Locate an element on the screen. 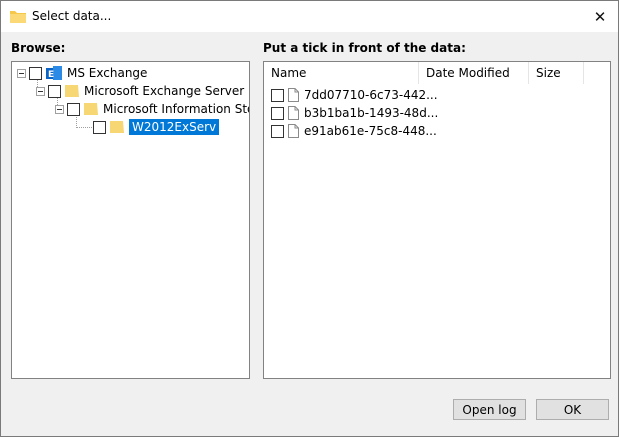  open-log-button: Open log is located at coordinates (489, 409).